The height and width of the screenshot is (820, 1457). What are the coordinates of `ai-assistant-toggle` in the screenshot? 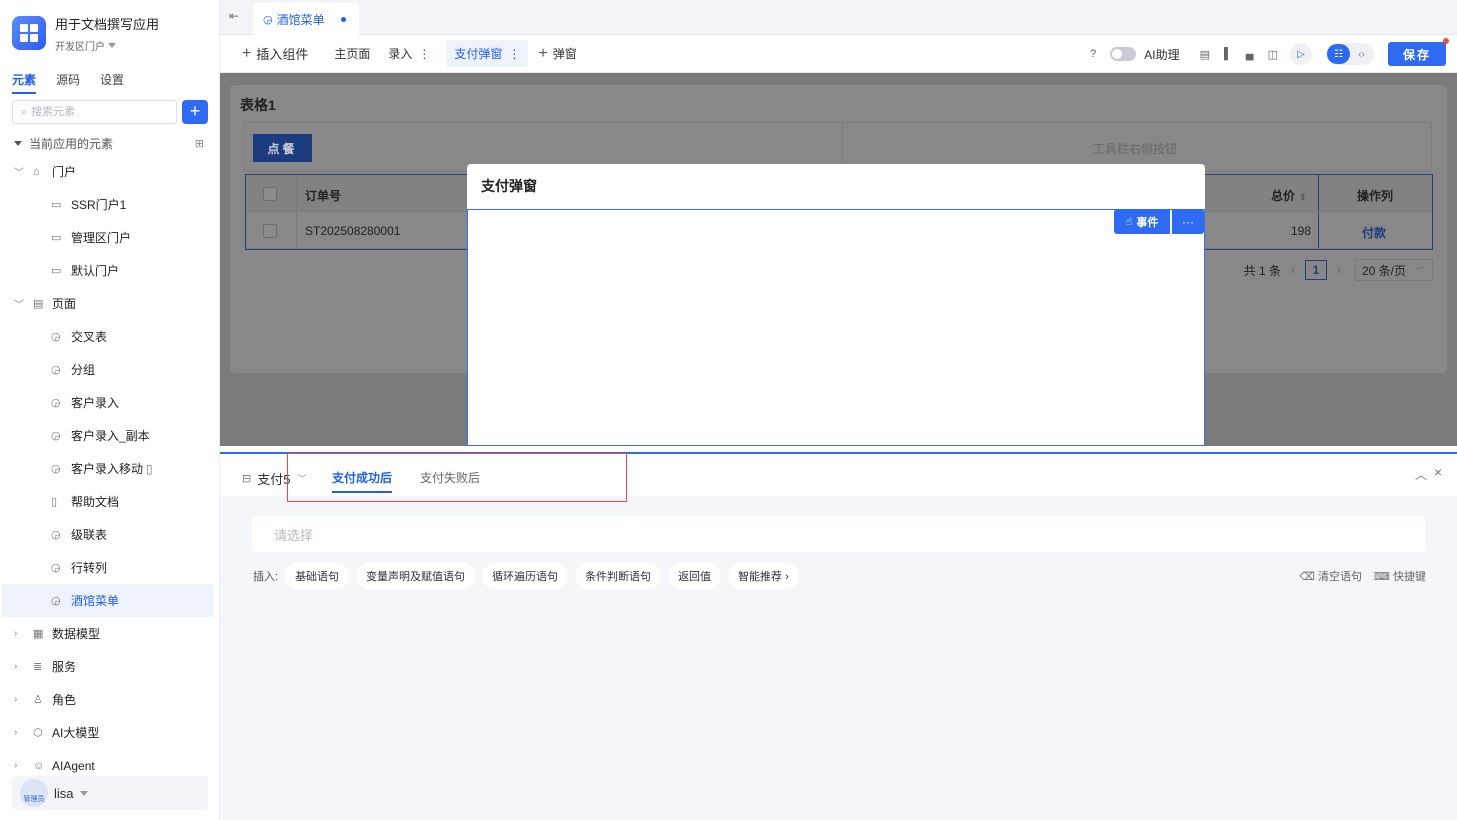 It's located at (1123, 54).